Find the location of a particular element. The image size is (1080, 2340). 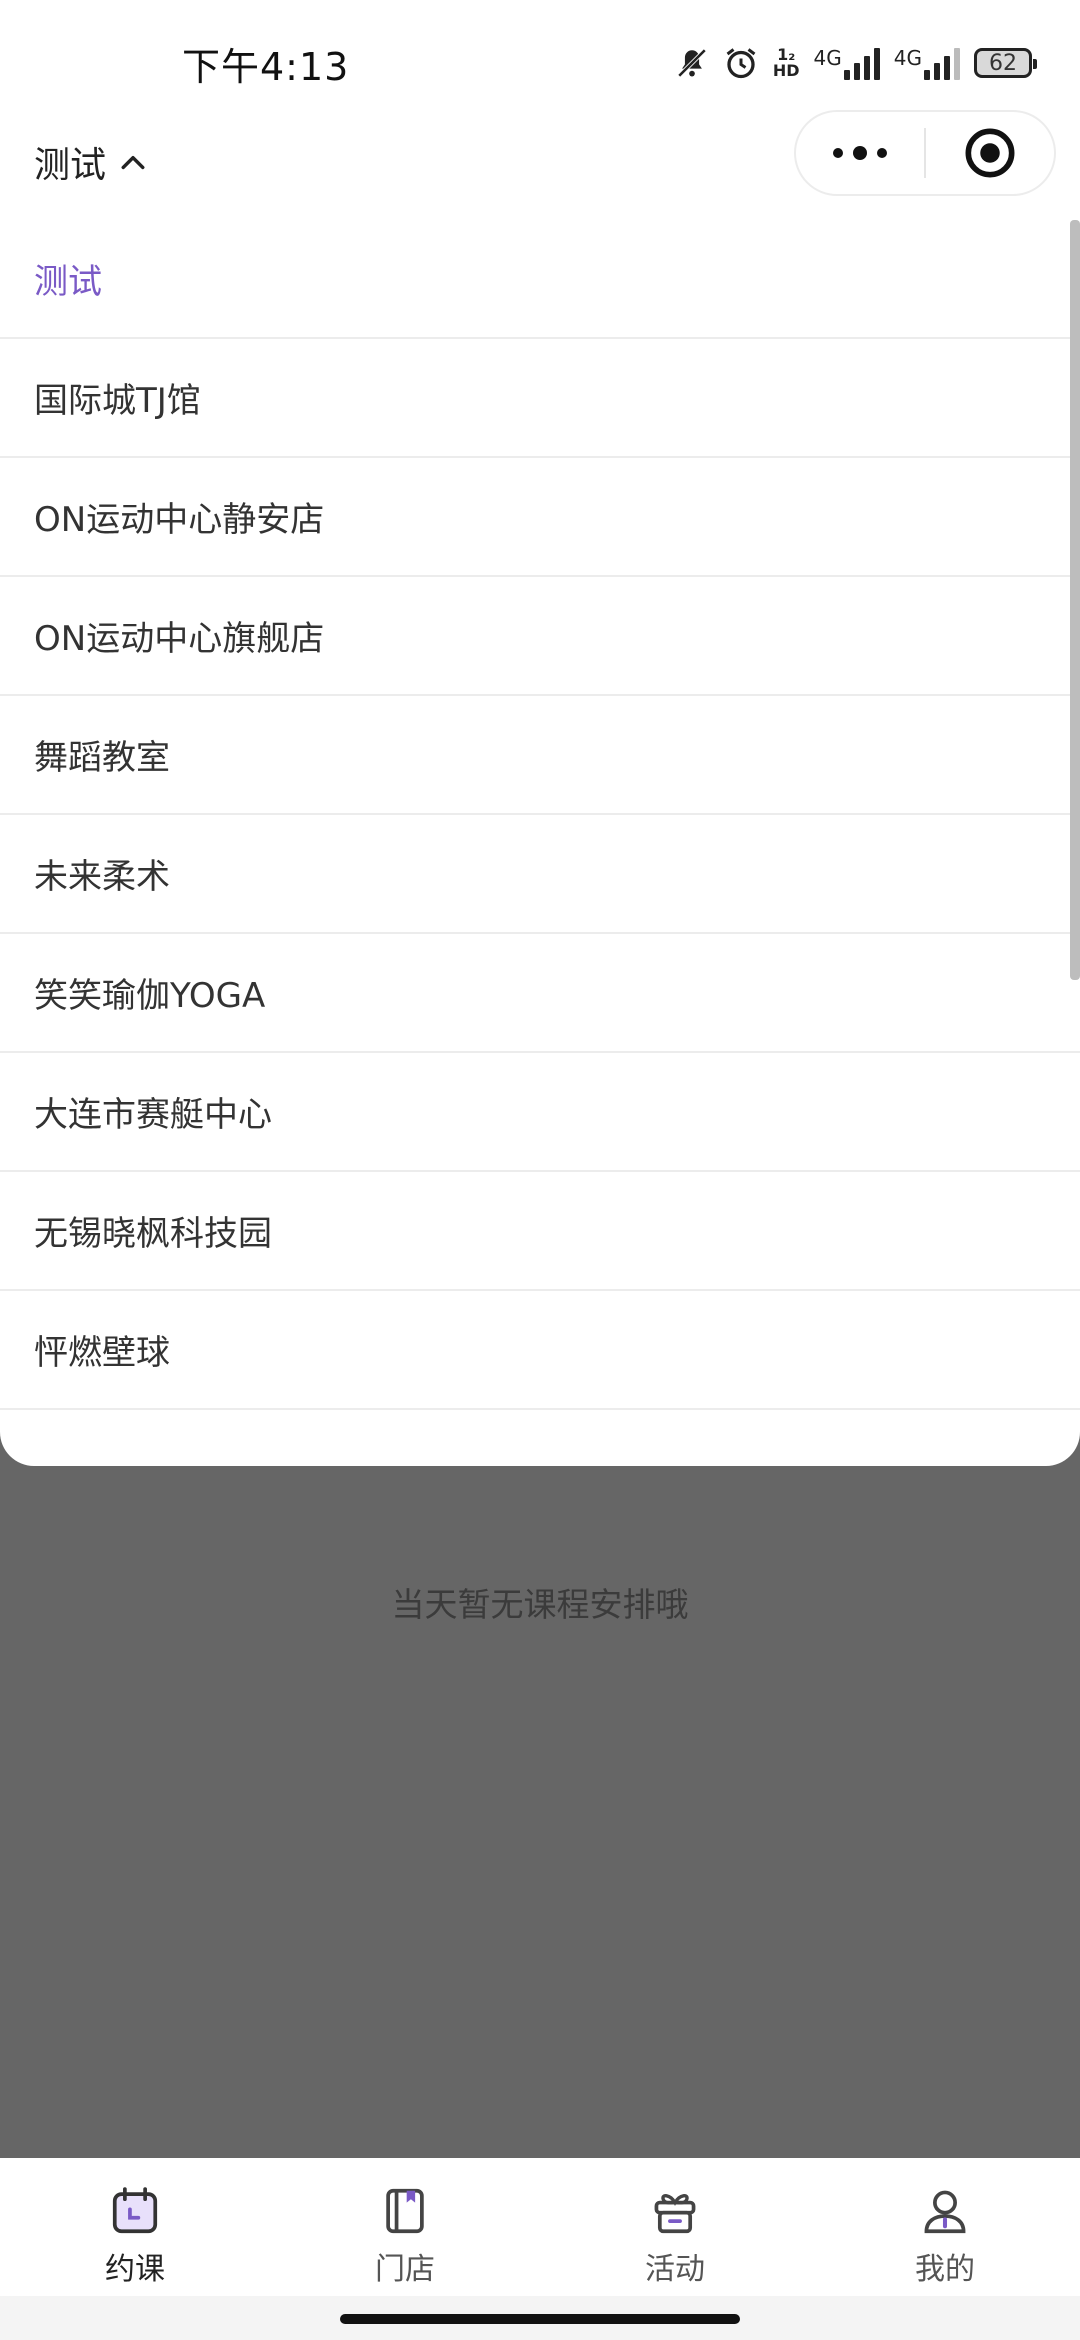

hd-icon: 1₂ HD is located at coordinates (786, 62).